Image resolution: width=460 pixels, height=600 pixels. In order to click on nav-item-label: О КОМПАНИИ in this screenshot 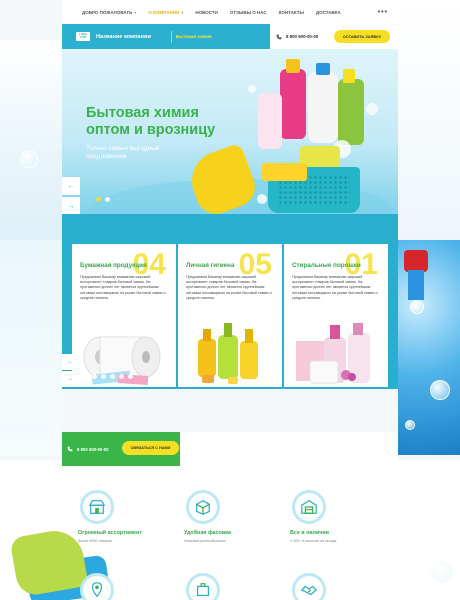, I will do `click(164, 12)`.